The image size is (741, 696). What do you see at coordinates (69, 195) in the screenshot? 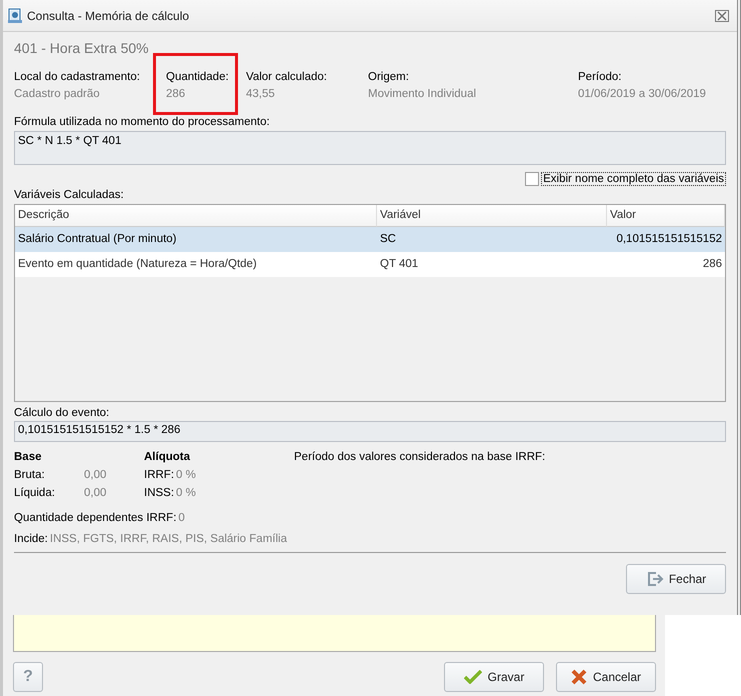
I see `section-label: Variáveis Calculadas:` at bounding box center [69, 195].